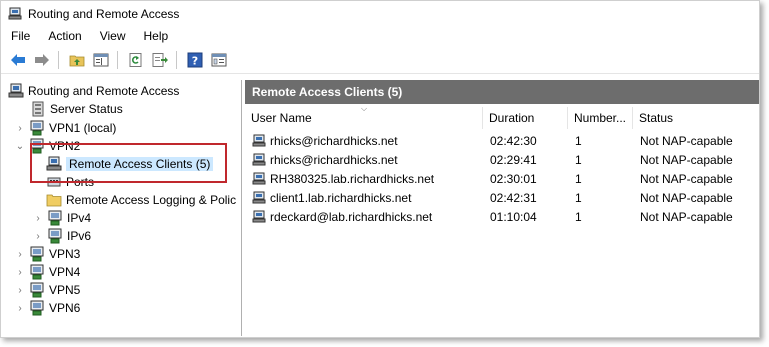  What do you see at coordinates (79, 236) in the screenshot?
I see `tree-item-label: IPv6` at bounding box center [79, 236].